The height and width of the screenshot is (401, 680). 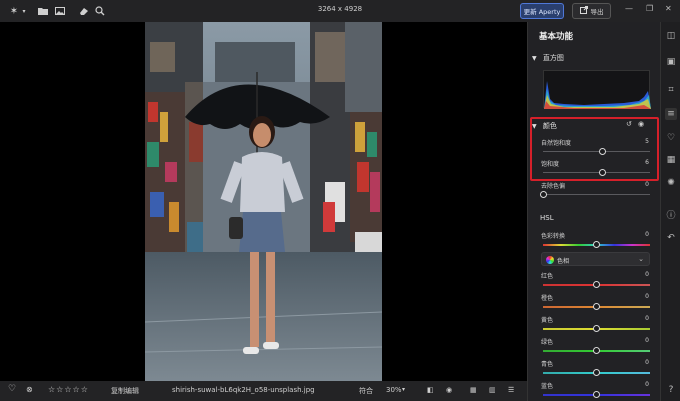 I want to click on histogram-label: 直方图, so click(x=553, y=58).